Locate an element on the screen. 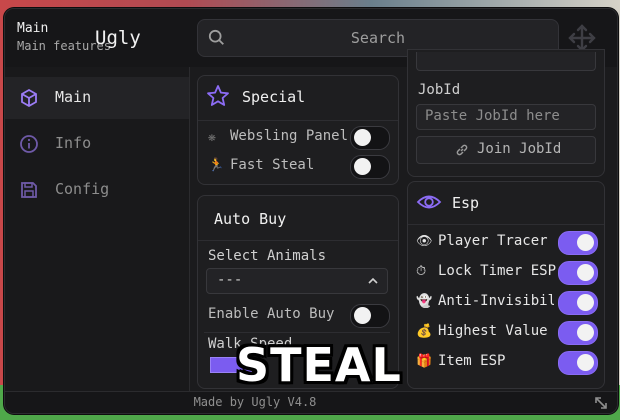 This screenshot has width=620, height=420. sparkle-icon: ❋ is located at coordinates (212, 137).